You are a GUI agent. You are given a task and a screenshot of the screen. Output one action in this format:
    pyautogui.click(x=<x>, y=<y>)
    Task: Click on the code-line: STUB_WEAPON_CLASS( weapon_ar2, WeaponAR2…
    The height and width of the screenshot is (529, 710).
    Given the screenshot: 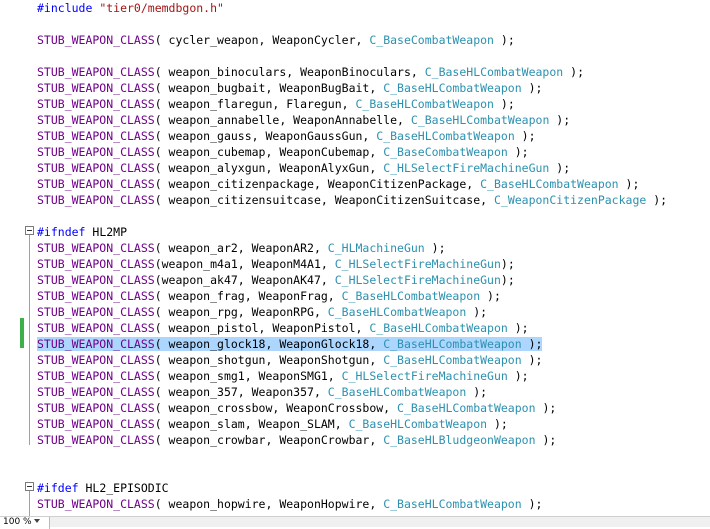 What is the action you would take?
    pyautogui.click(x=241, y=248)
    